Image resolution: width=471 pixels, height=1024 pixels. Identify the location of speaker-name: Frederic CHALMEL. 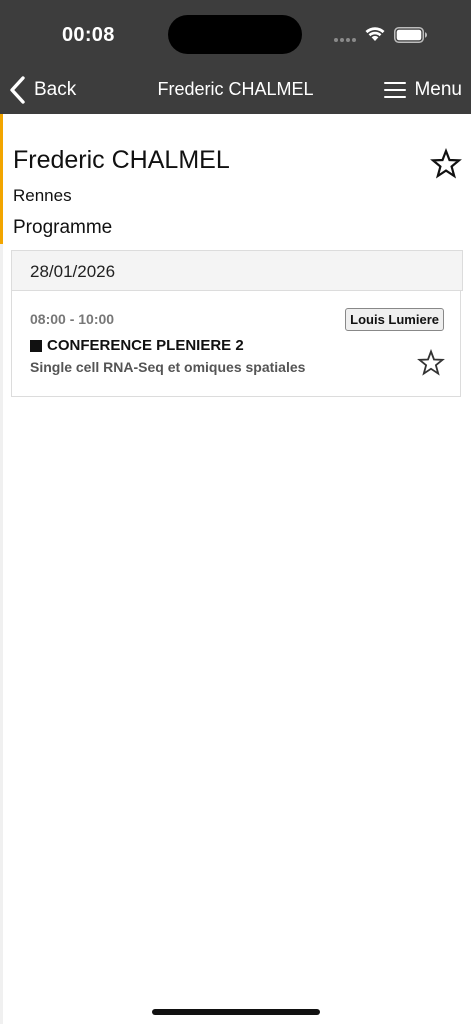
(121, 160).